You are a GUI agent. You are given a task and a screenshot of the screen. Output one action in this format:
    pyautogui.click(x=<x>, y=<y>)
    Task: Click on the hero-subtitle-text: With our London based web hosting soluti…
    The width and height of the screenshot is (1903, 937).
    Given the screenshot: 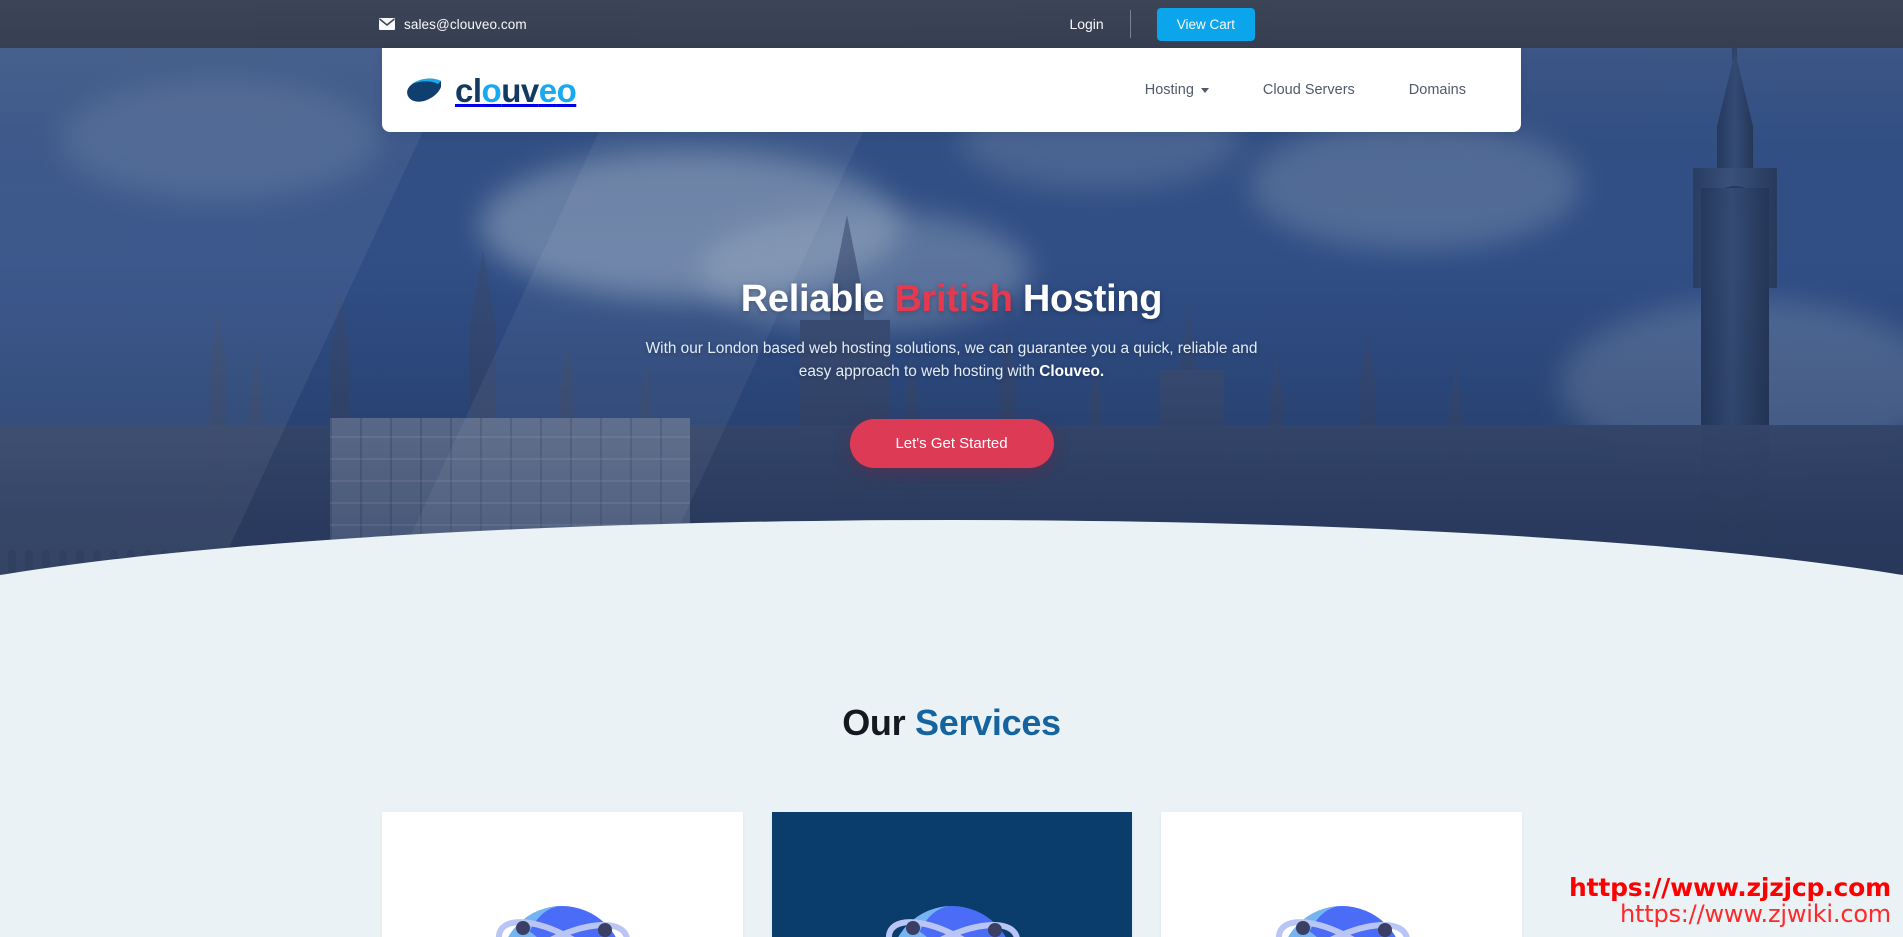 What is the action you would take?
    pyautogui.click(x=951, y=360)
    